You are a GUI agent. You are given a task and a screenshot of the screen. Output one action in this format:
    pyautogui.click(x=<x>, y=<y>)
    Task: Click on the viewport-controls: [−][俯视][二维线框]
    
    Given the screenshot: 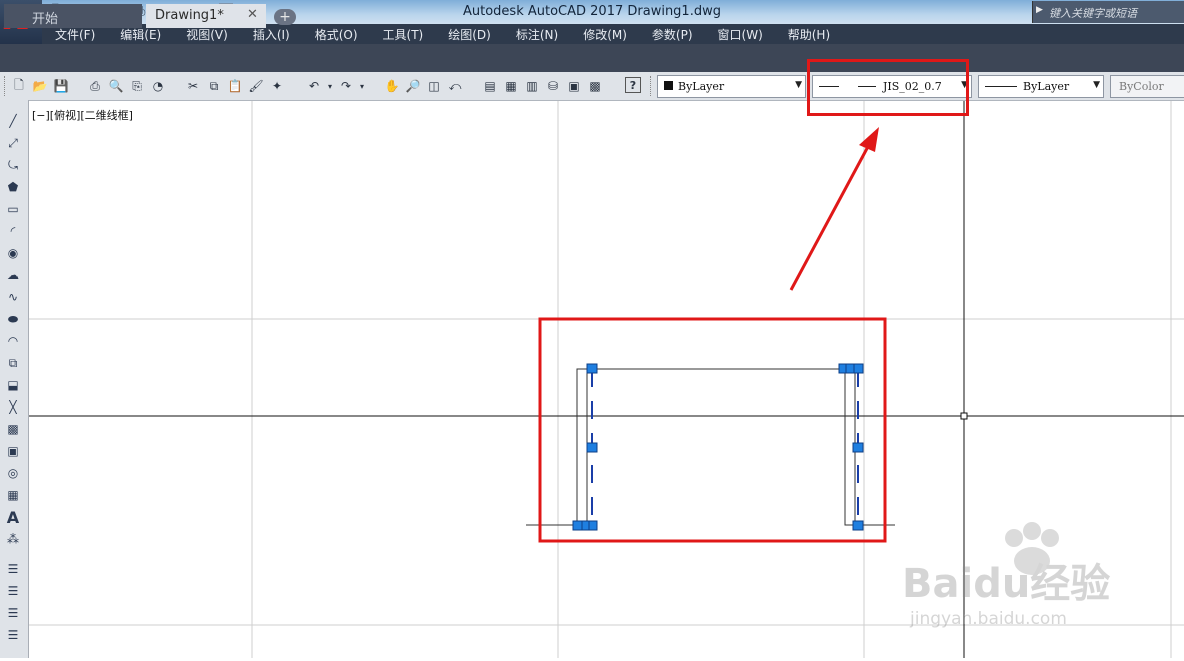 What is the action you would take?
    pyautogui.click(x=82, y=115)
    